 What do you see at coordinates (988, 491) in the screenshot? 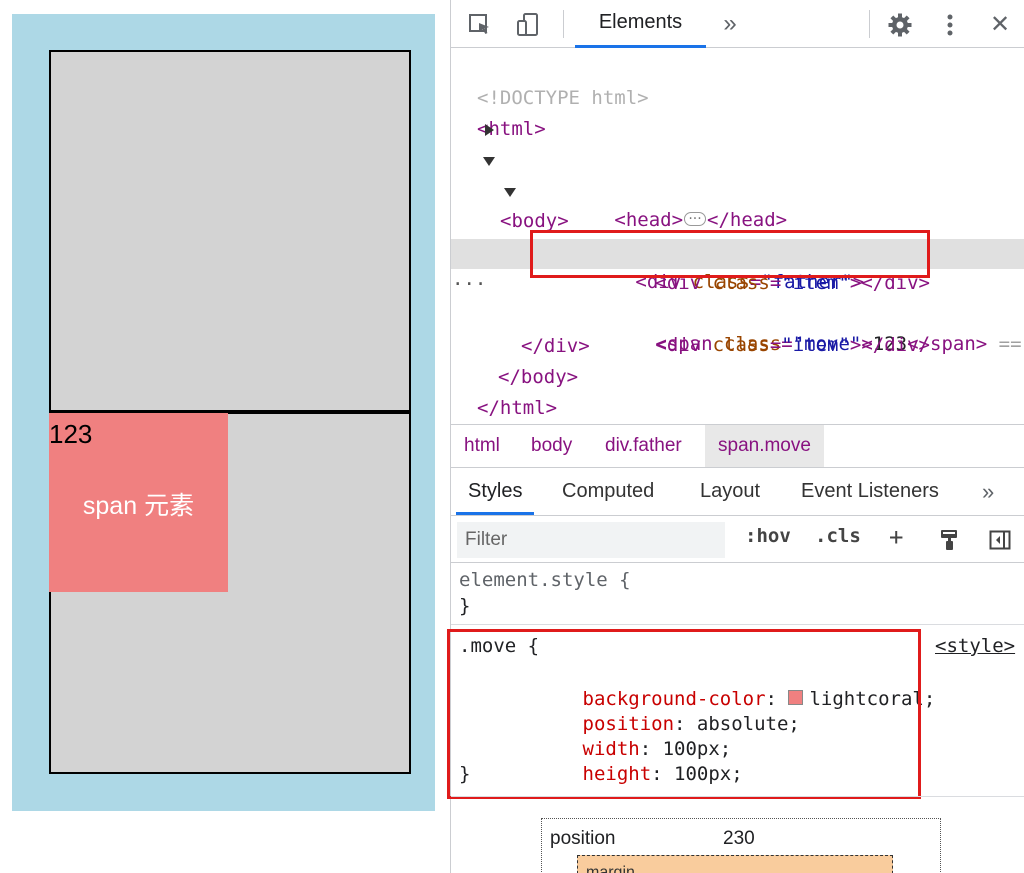
I see `more-subtabs-icon: »` at bounding box center [988, 491].